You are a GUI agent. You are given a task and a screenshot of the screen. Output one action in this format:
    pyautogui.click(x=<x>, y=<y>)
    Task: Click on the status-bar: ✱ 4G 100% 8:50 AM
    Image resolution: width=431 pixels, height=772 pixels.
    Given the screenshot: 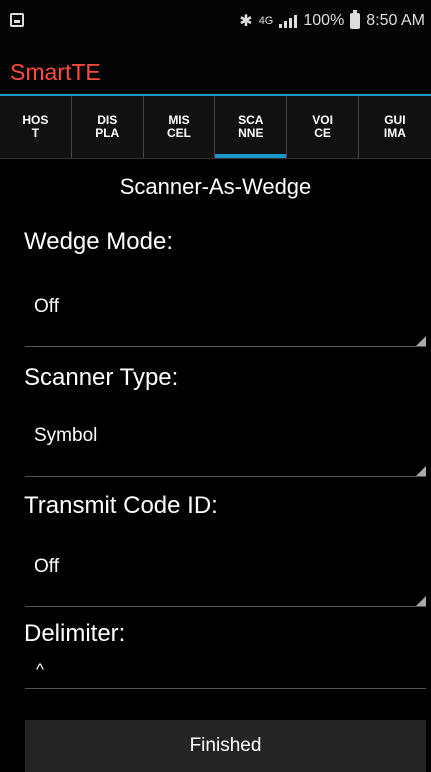 What is the action you would take?
    pyautogui.click(x=215, y=21)
    